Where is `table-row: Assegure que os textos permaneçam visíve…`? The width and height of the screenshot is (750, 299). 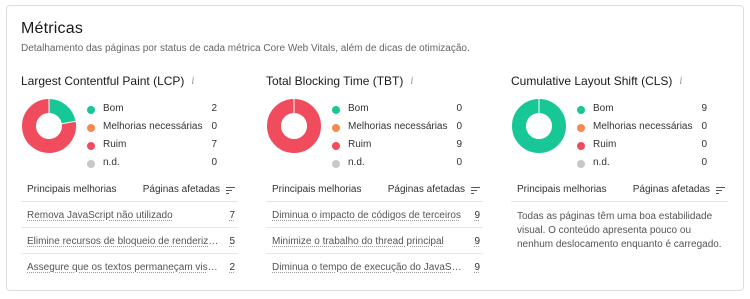 table-row: Assegure que os textos permaneçam visíve… is located at coordinates (129, 267).